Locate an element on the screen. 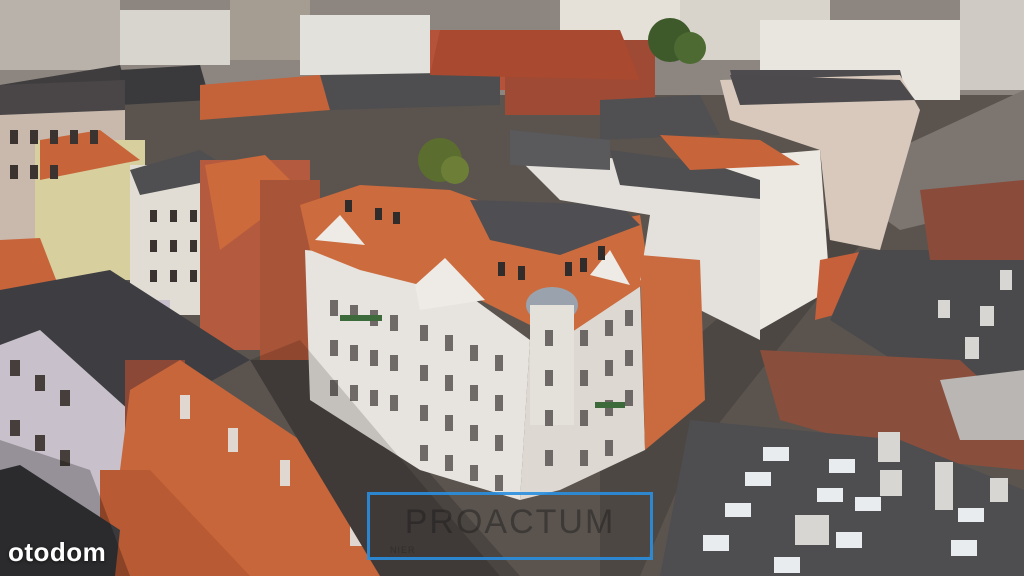  agency-watermark: PROACTUM NIER is located at coordinates (510, 526).